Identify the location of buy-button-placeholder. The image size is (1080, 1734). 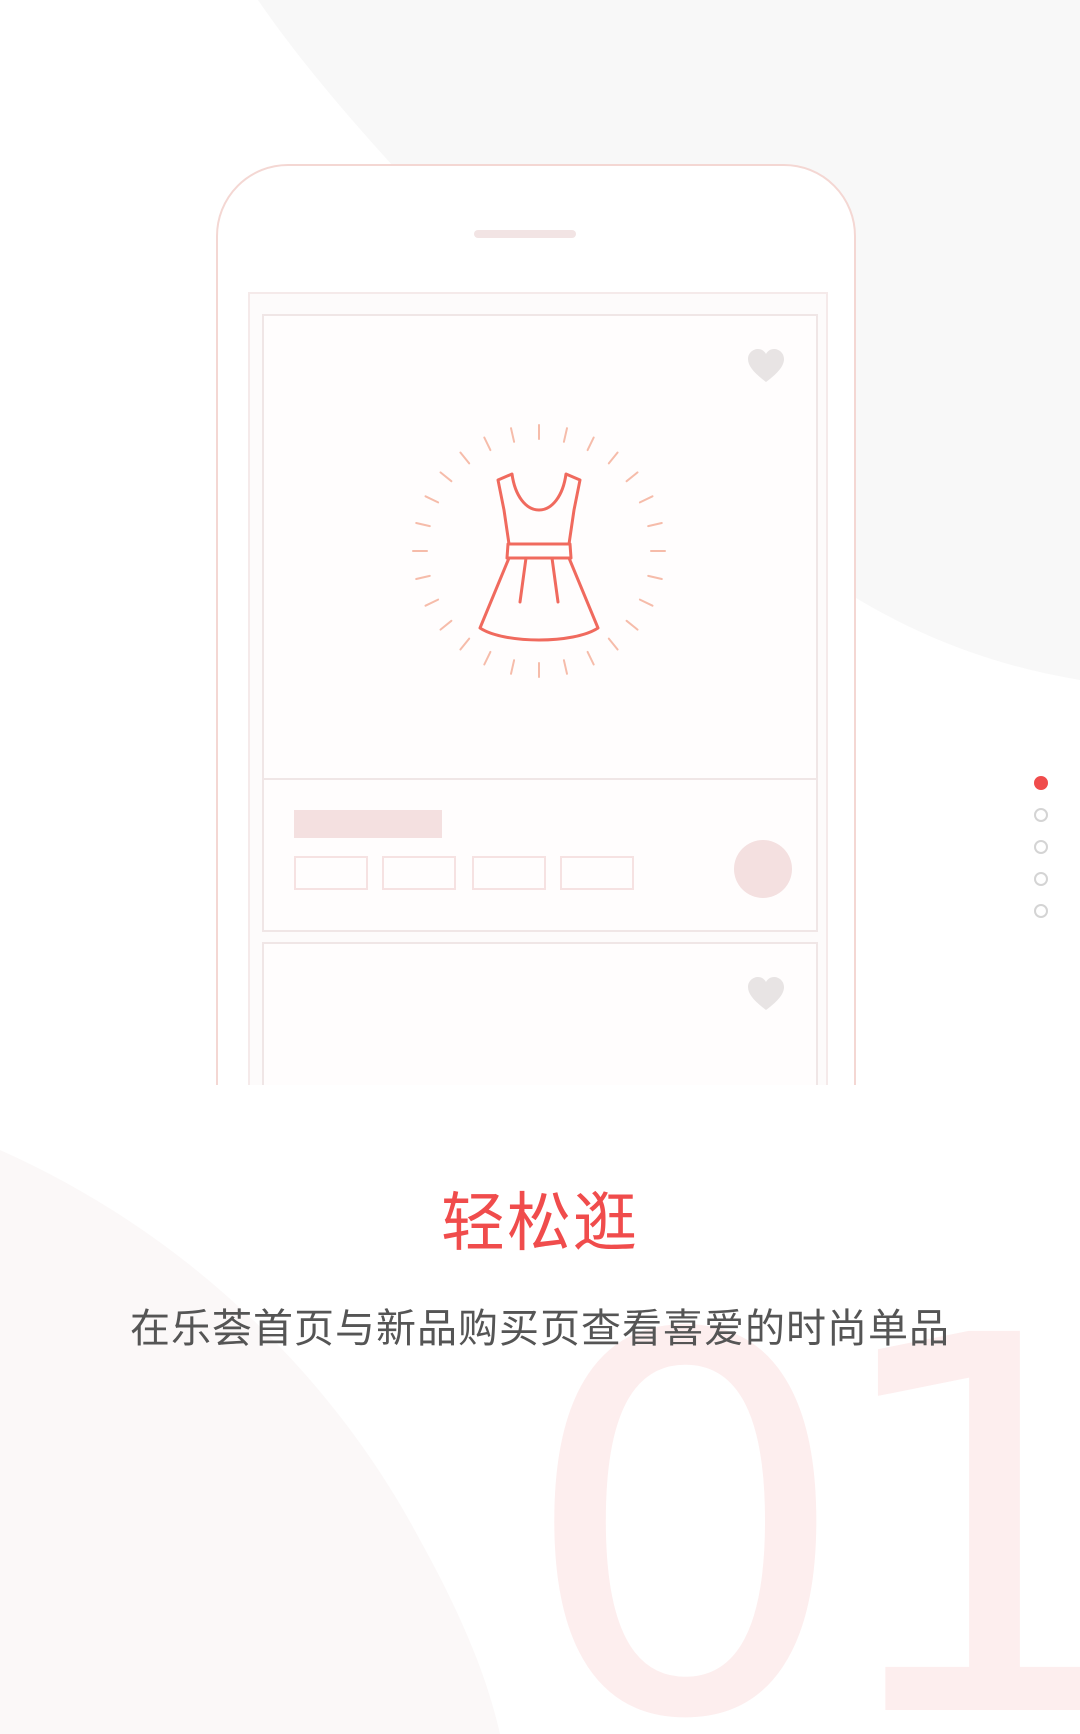
(763, 869).